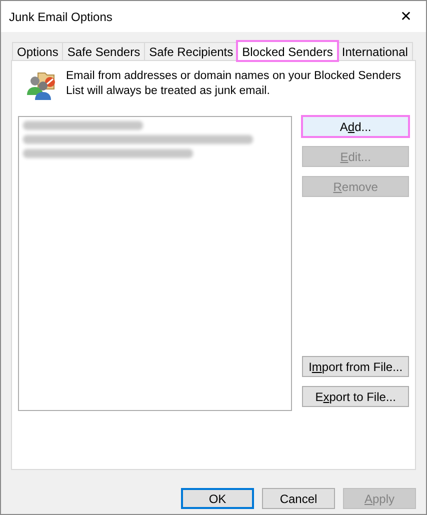  What do you see at coordinates (287, 51) in the screenshot?
I see `tab: Blocked Senders` at bounding box center [287, 51].